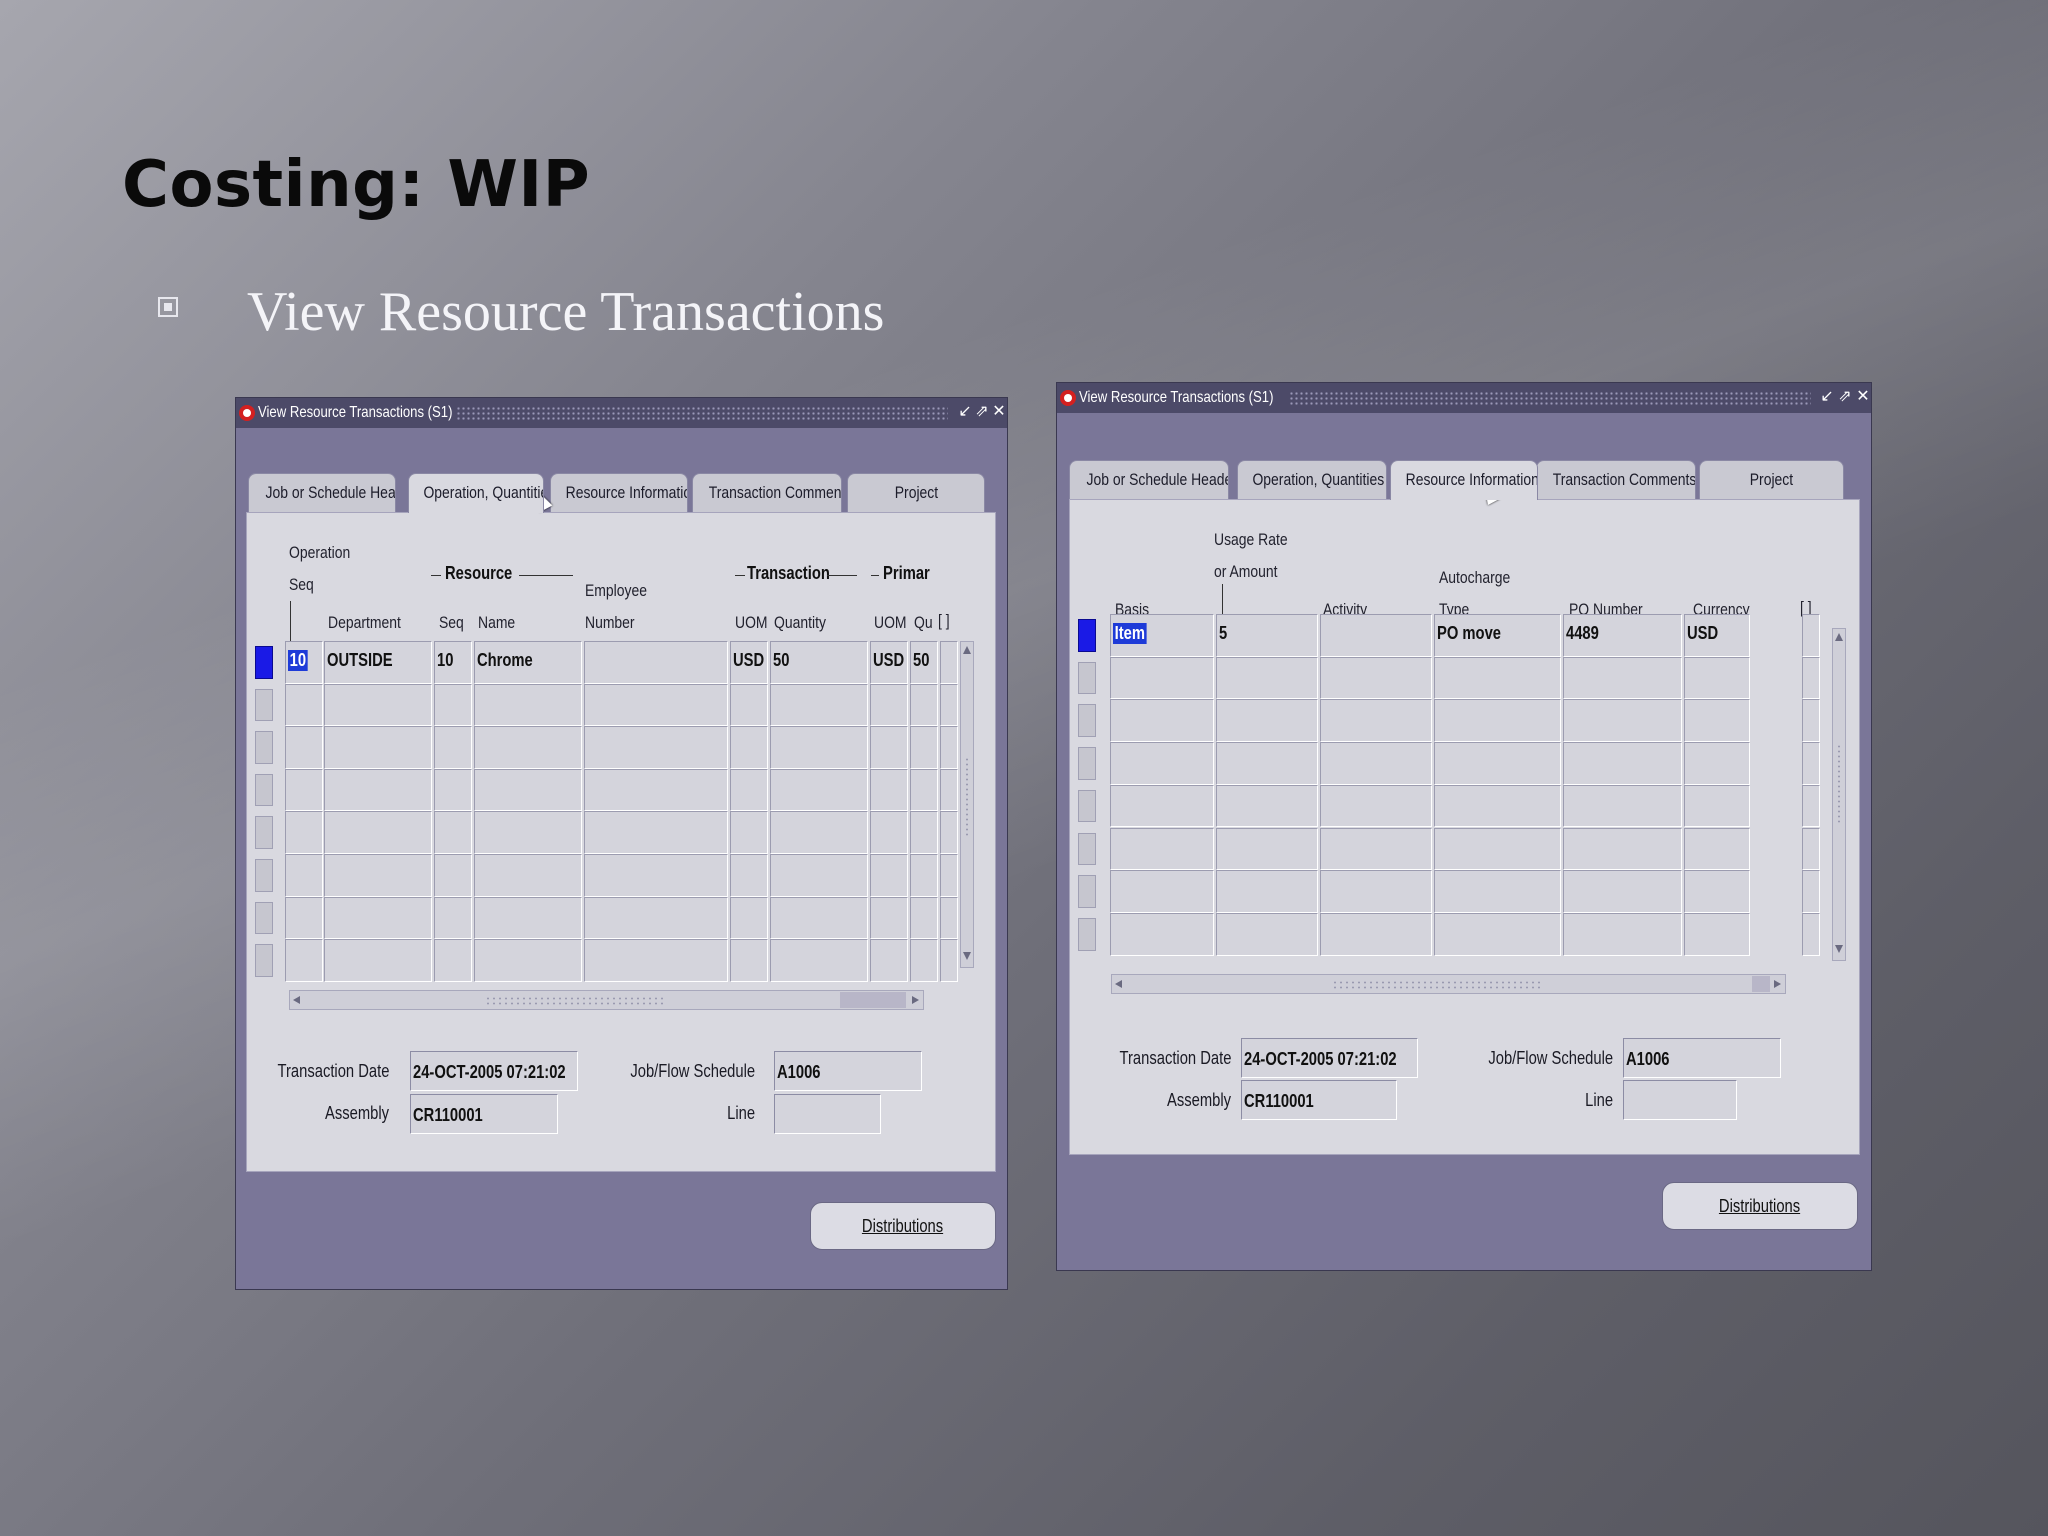  Describe the element at coordinates (749, 662) in the screenshot. I see `grid-cell-transaction-uom: USD` at that location.